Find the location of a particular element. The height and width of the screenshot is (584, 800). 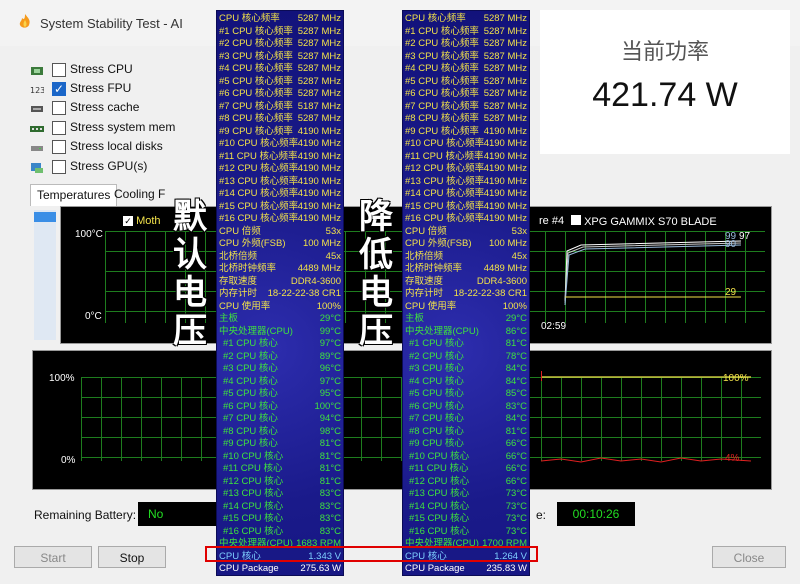

sensor-row: 北桥倍频 45x is located at coordinates (466, 257).